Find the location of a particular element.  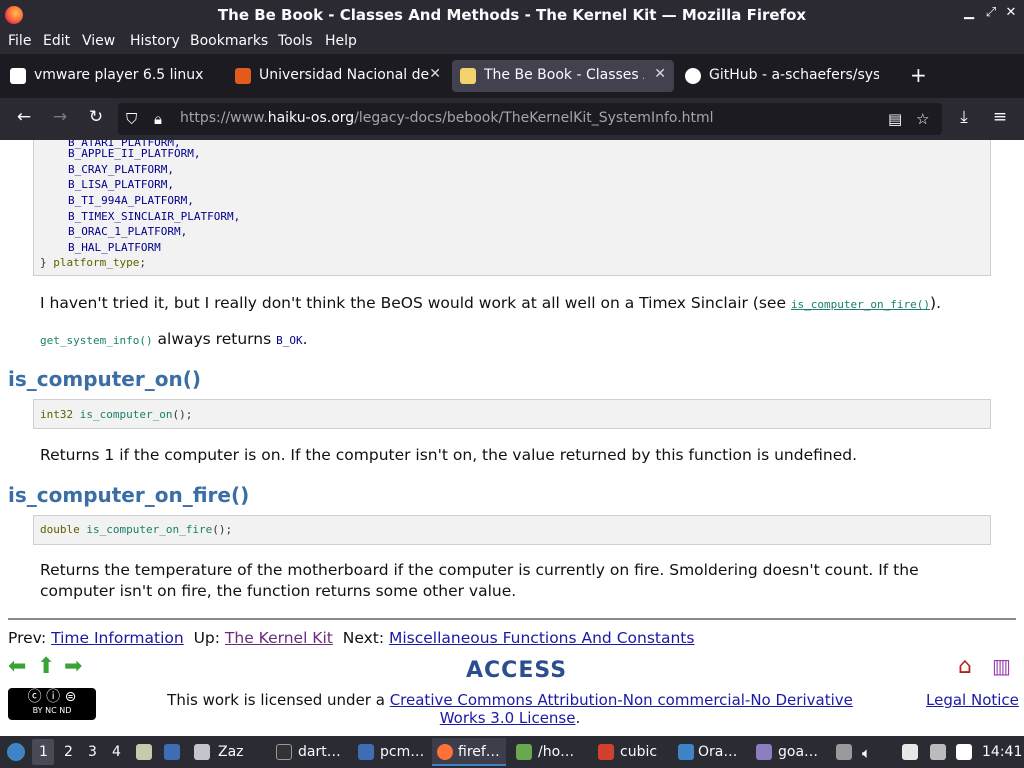

index-books-icon: ▥ is located at coordinates (1001, 666).